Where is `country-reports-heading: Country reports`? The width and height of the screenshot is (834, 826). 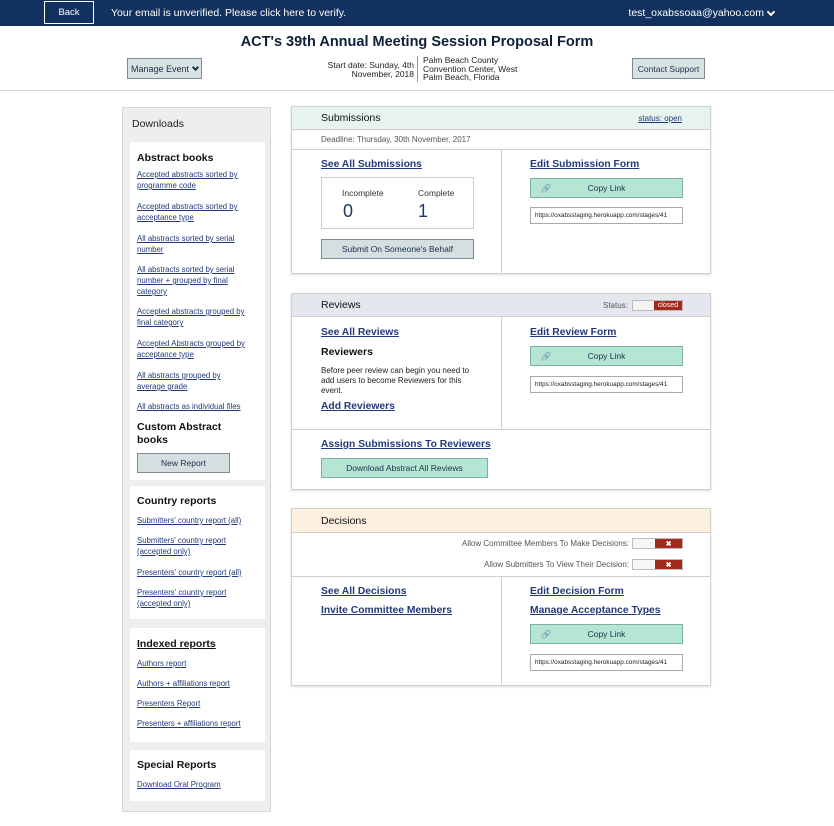
country-reports-heading: Country reports is located at coordinates (177, 501).